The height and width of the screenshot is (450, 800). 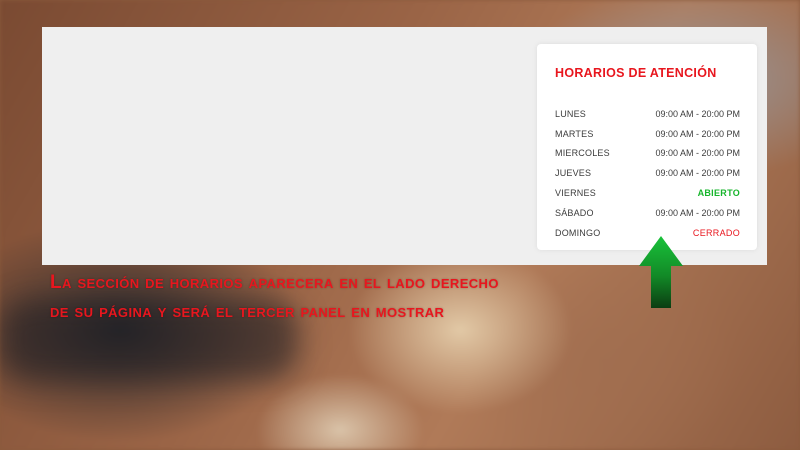 I want to click on arrow-up-icon, so click(x=661, y=272).